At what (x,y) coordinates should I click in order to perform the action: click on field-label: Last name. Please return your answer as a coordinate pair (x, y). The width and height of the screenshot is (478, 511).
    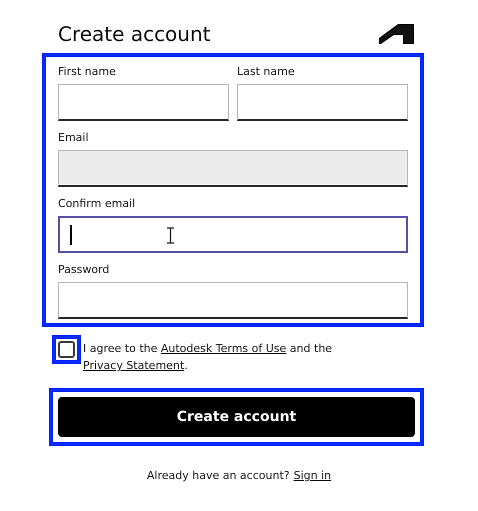
    Looking at the image, I should click on (266, 72).